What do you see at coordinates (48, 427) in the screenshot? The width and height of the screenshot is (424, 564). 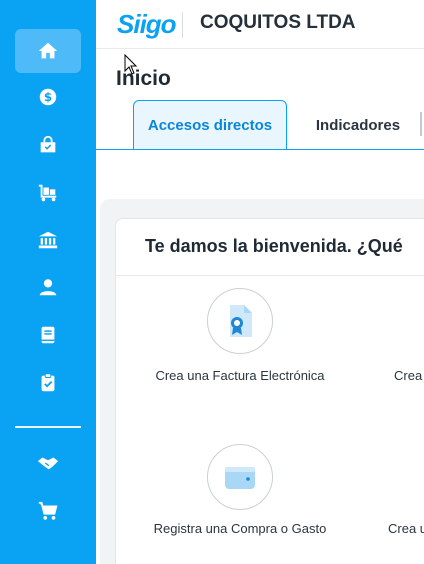 I see `sidebar-divider` at bounding box center [48, 427].